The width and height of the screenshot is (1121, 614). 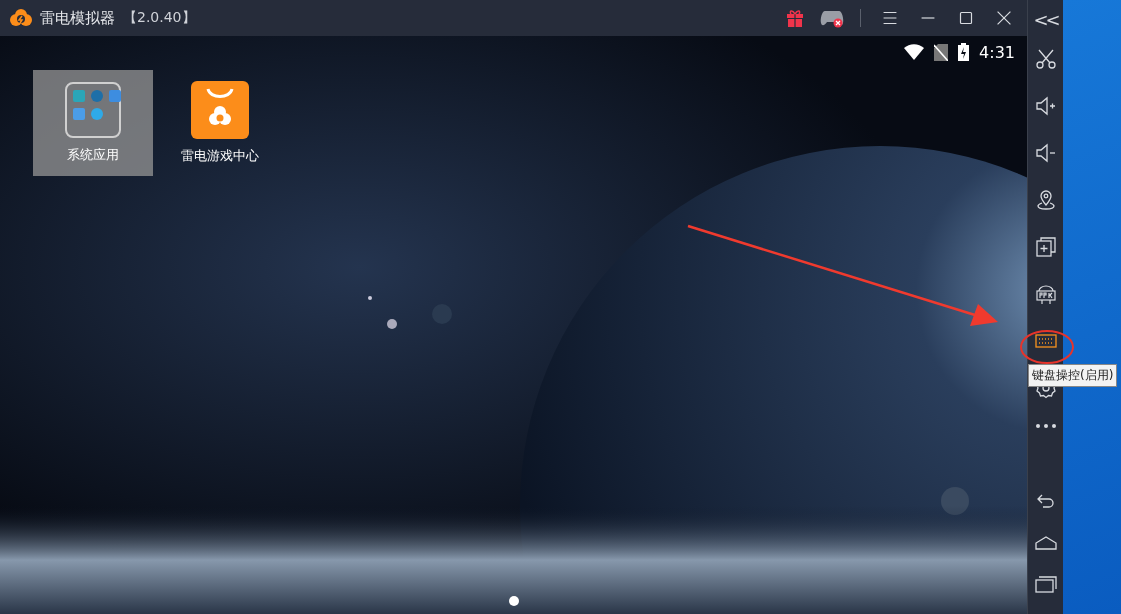 I want to click on add-window-icon, so click(x=1045, y=247).